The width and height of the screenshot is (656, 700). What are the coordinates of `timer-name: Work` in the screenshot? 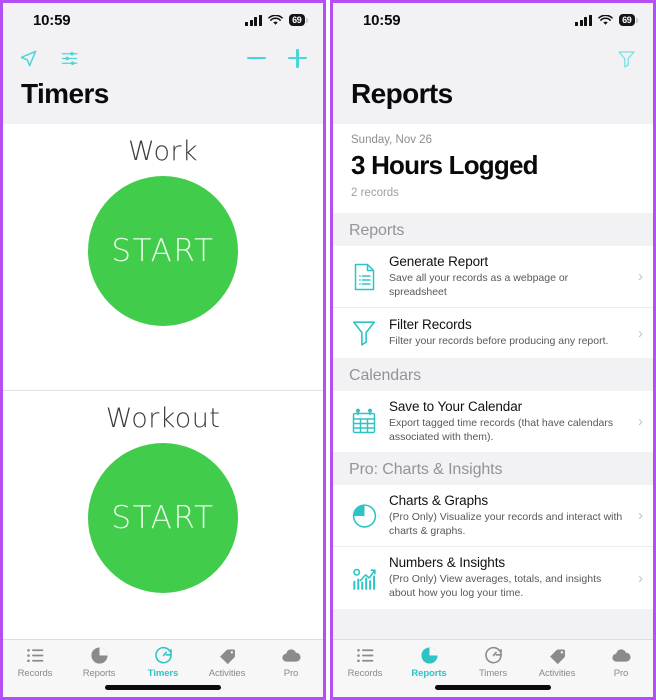 It's located at (163, 151).